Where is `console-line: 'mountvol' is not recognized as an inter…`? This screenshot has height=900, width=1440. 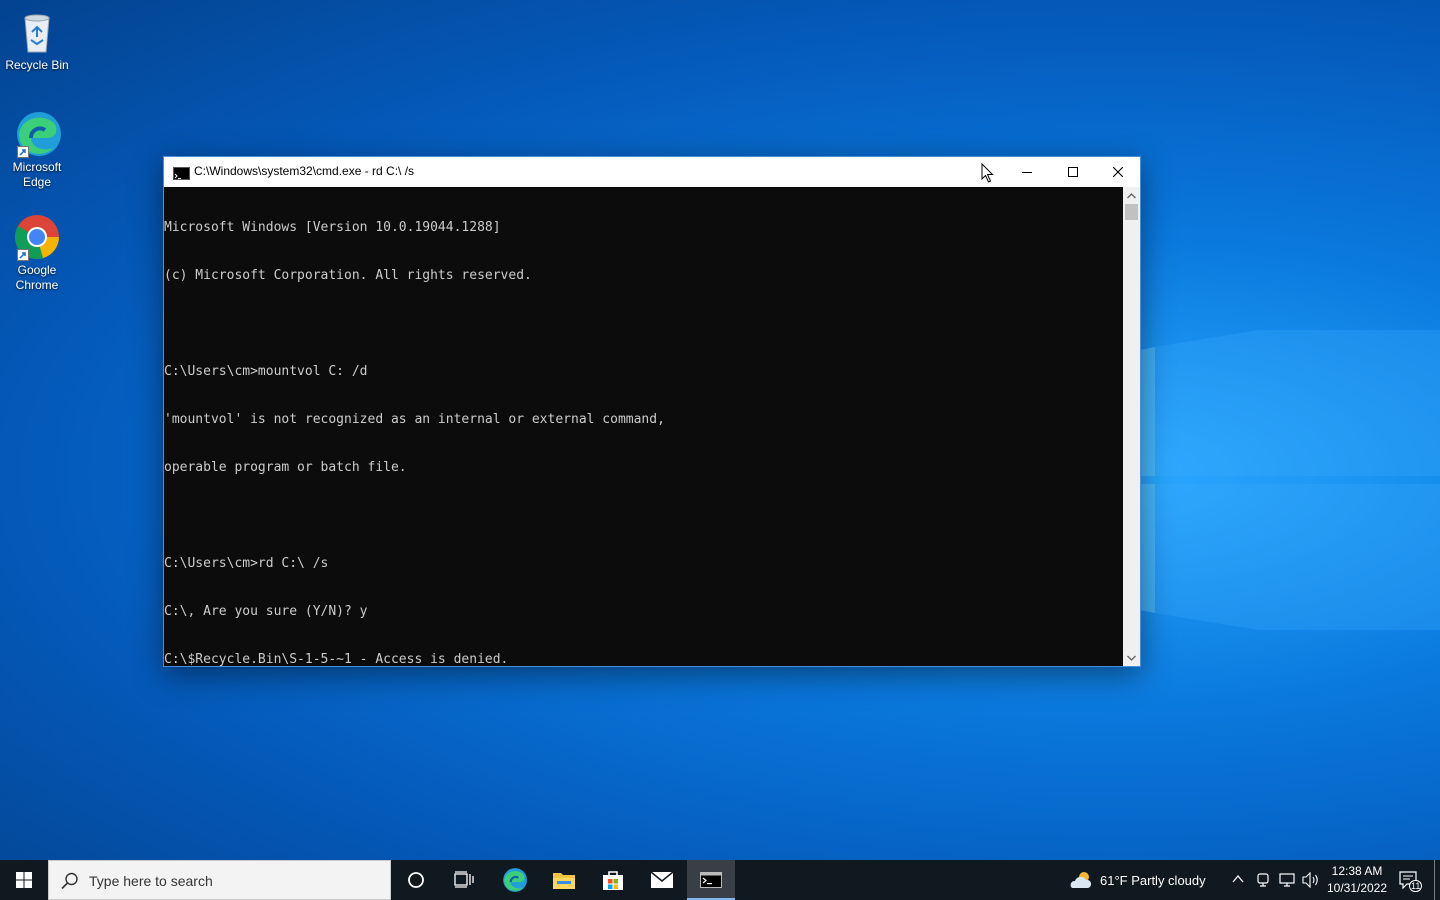
console-line: 'mountvol' is not recognized as an inter… is located at coordinates (414, 419).